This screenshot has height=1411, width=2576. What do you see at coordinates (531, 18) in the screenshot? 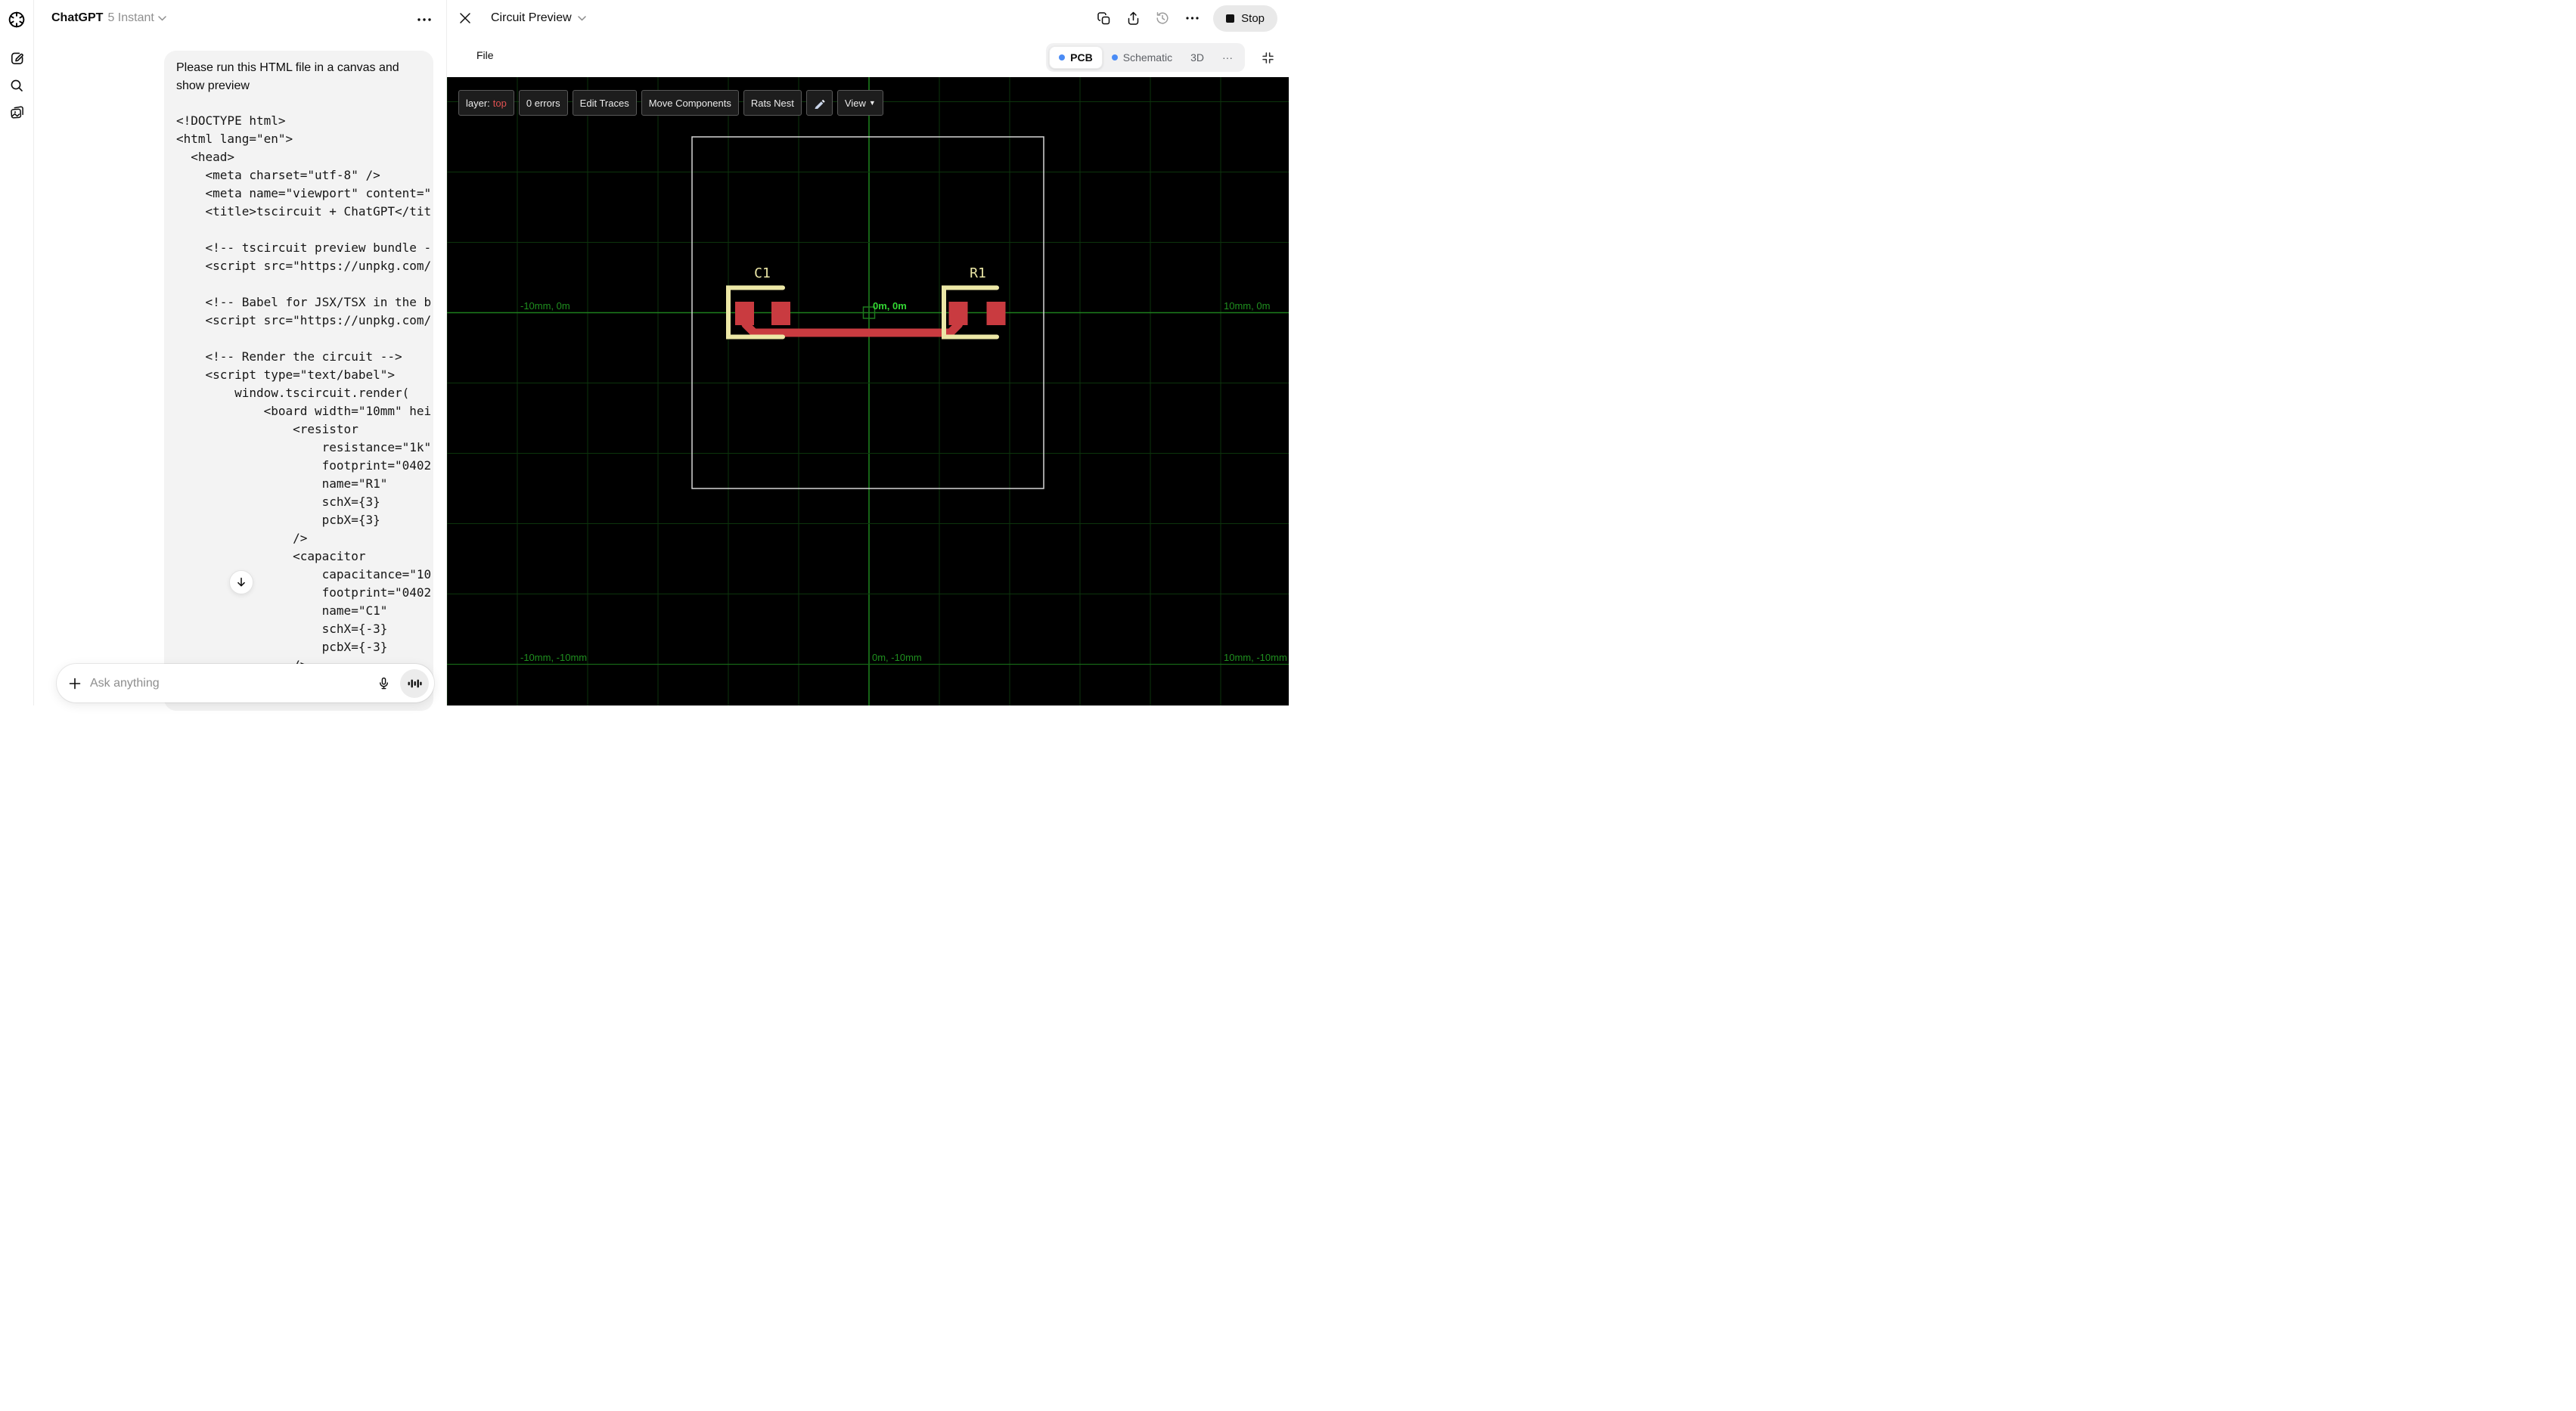
I see `canvas-title: Circuit Preview` at bounding box center [531, 18].